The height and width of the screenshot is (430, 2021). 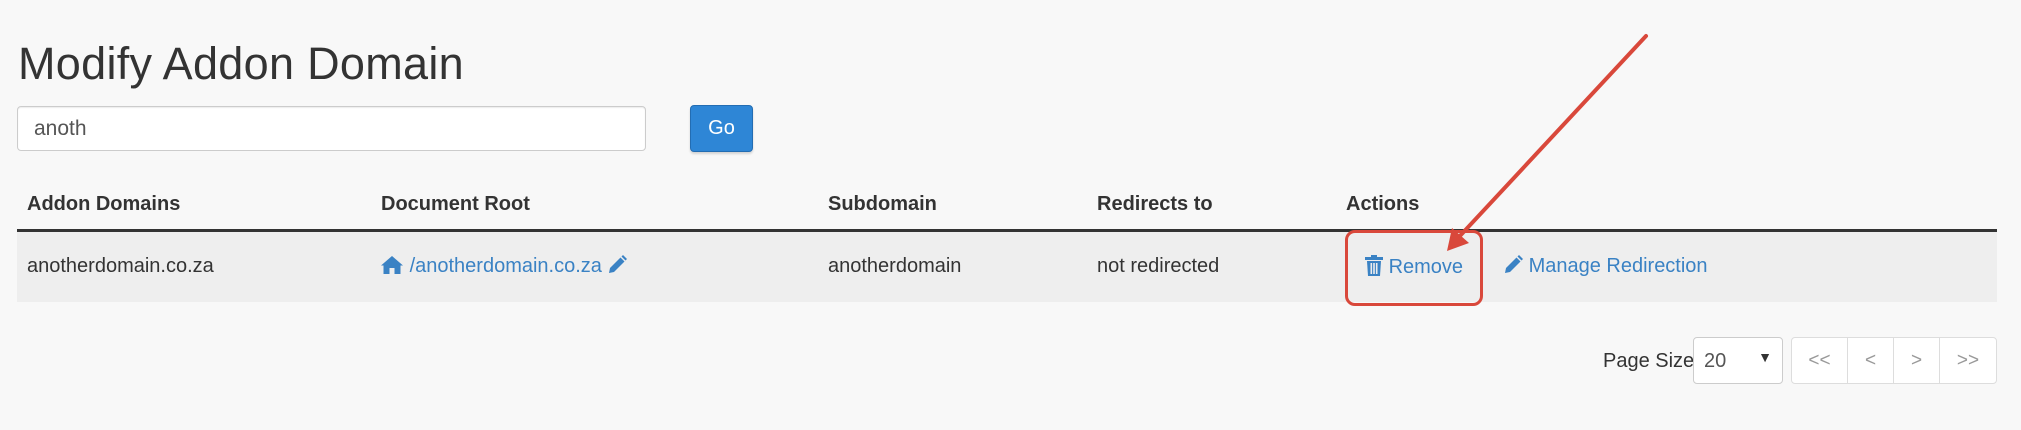 I want to click on column-header-addon-domains: Addon Domains, so click(x=104, y=204).